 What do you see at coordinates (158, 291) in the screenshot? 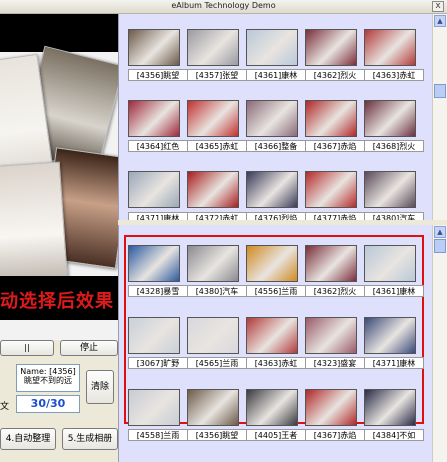
I see `photo-label: [4328]暴雪` at bounding box center [158, 291].